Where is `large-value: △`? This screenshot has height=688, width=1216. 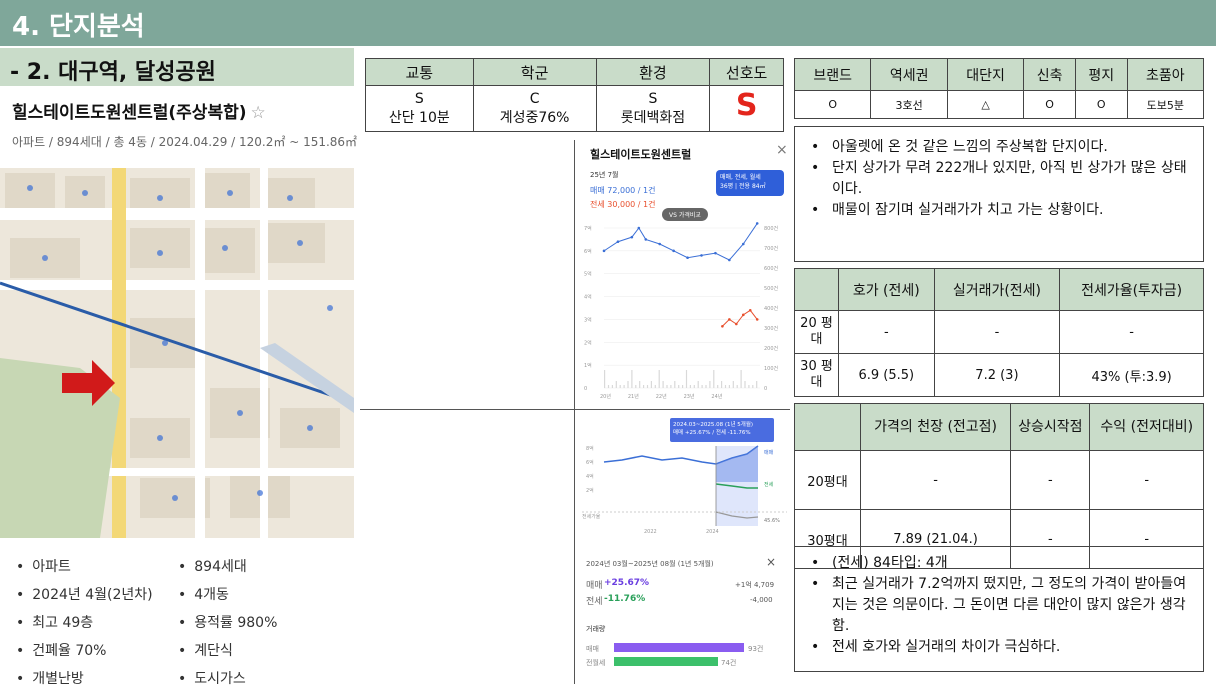 large-value: △ is located at coordinates (985, 104).